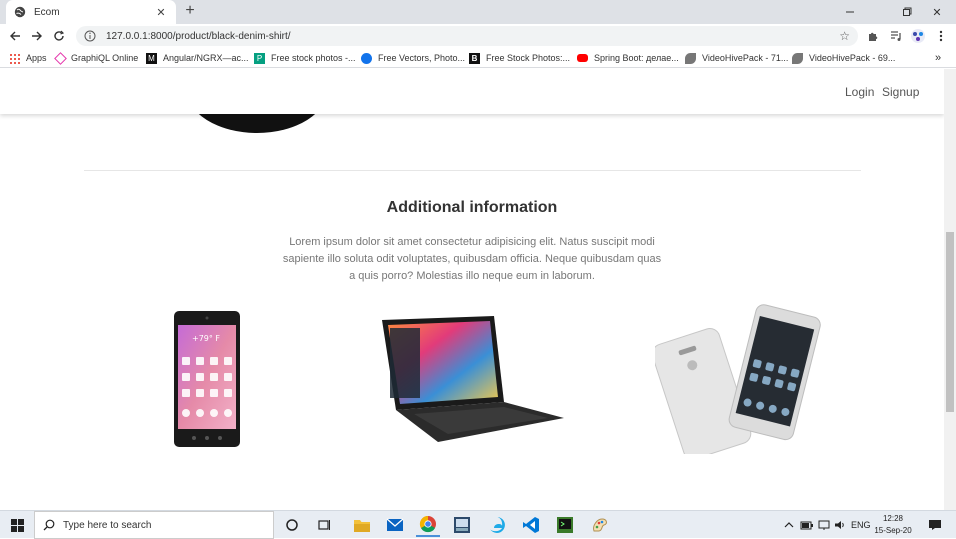 Image resolution: width=956 pixels, height=539 pixels. What do you see at coordinates (324, 525) in the screenshot?
I see `task-view-icon` at bounding box center [324, 525].